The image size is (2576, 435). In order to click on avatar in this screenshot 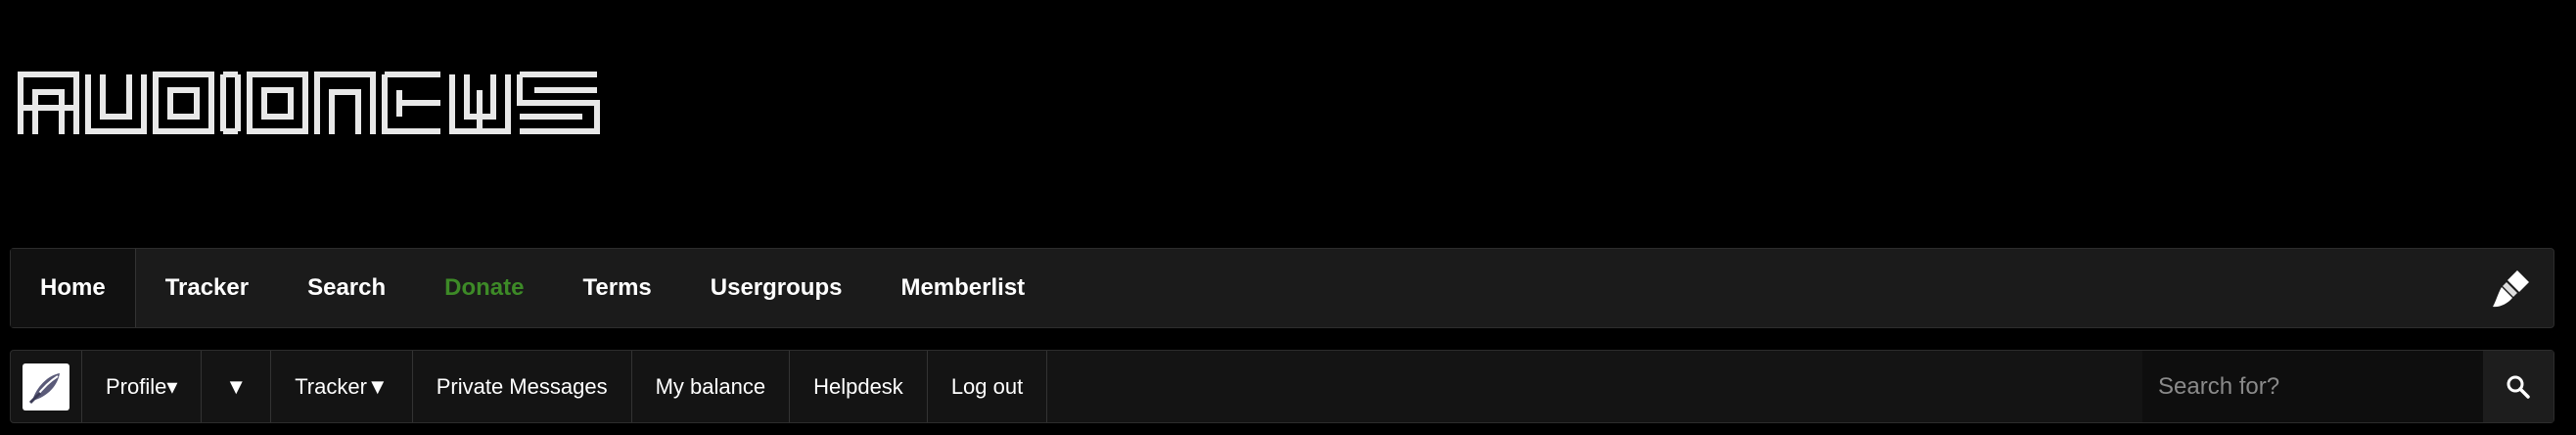, I will do `click(46, 386)`.